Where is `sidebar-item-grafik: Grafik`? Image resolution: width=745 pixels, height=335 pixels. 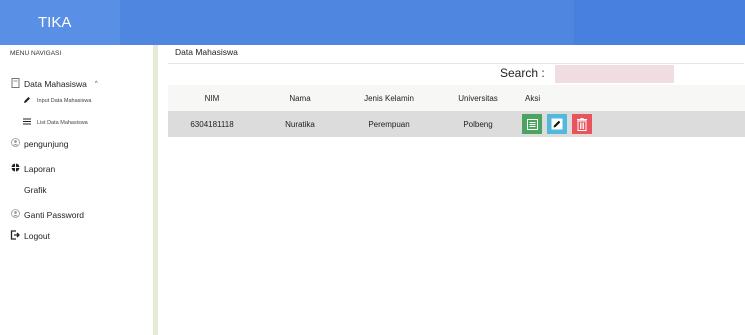 sidebar-item-grafik: Grafik is located at coordinates (35, 190).